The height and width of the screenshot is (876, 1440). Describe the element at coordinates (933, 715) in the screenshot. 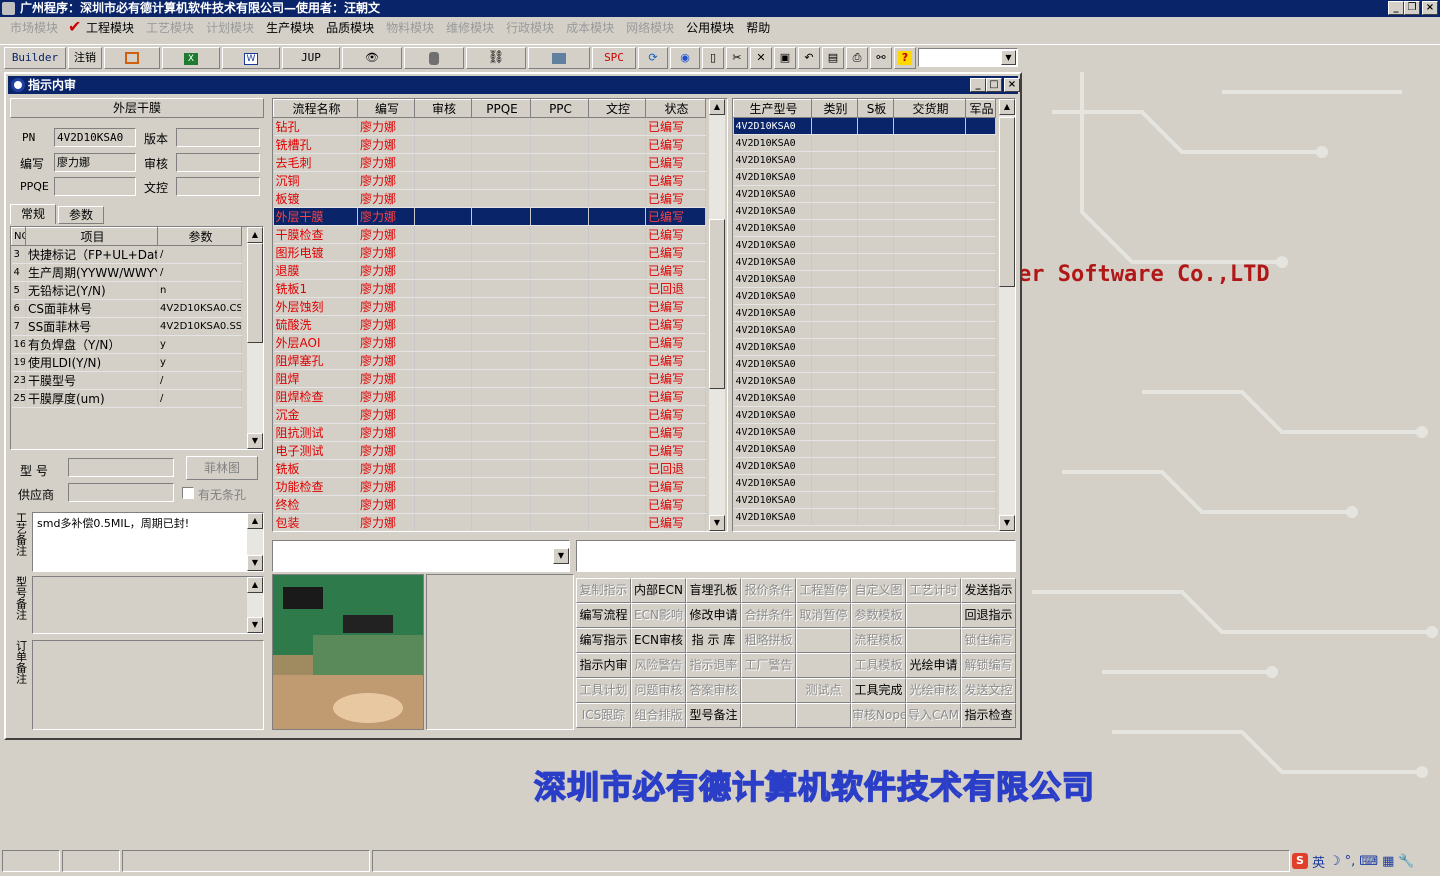

I see `action-button: 导入CAM` at that location.